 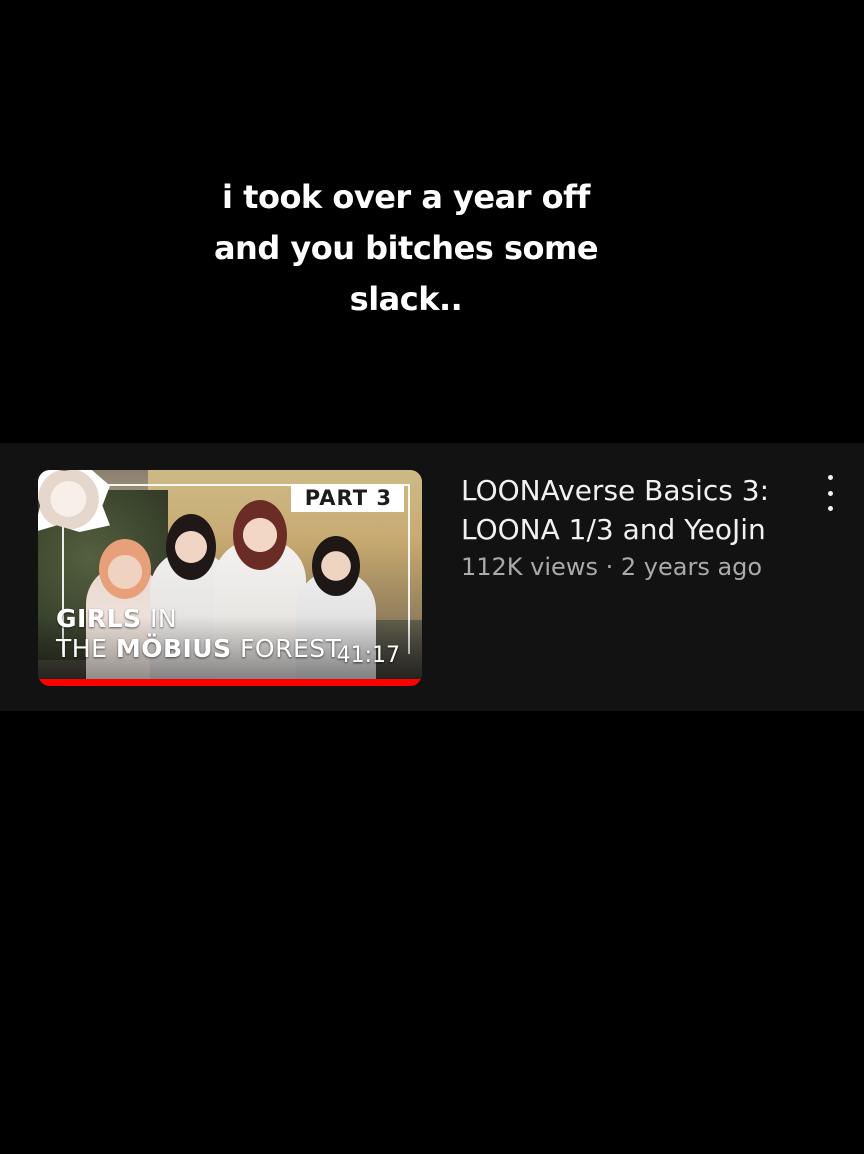 I want to click on thumbnail-title-plain-2: THE, so click(x=86, y=648).